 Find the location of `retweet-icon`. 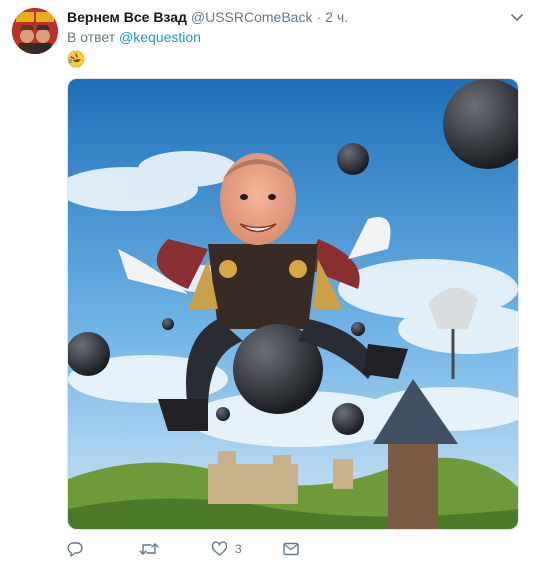

retweet-icon is located at coordinates (149, 549).